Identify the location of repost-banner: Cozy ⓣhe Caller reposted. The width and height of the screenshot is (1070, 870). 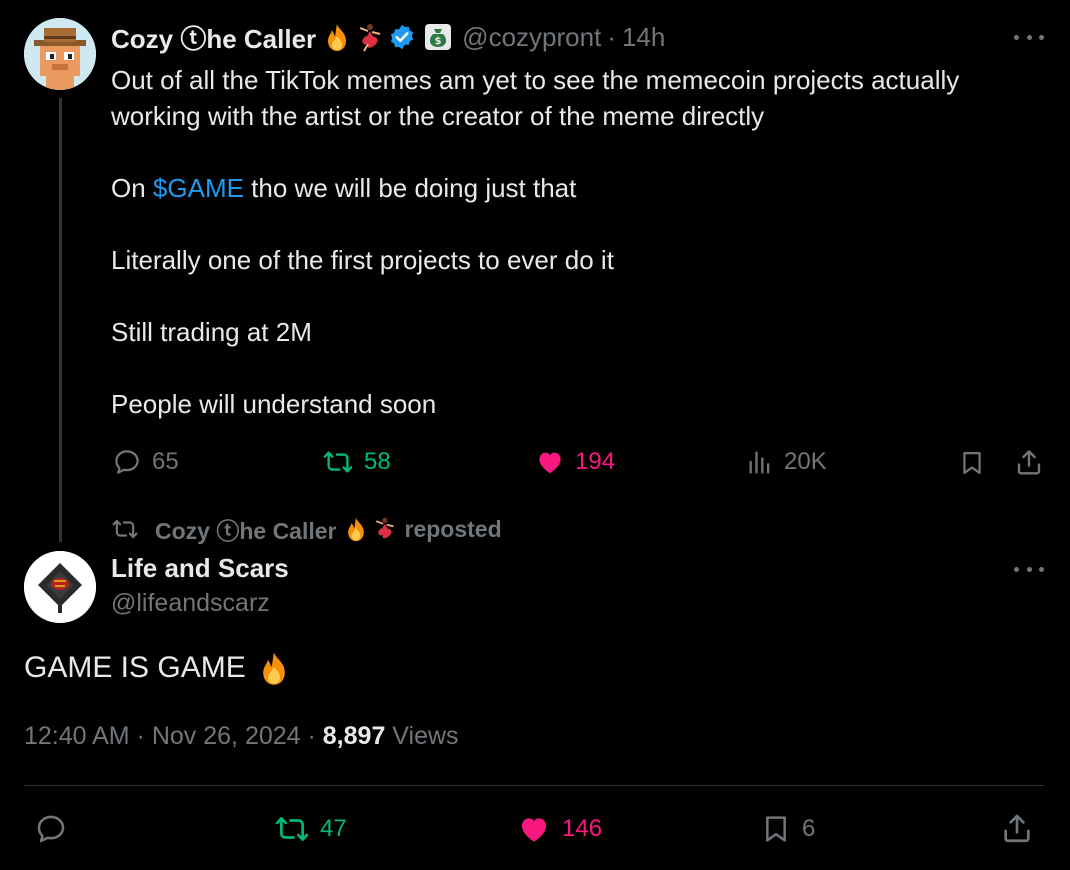
(306, 529).